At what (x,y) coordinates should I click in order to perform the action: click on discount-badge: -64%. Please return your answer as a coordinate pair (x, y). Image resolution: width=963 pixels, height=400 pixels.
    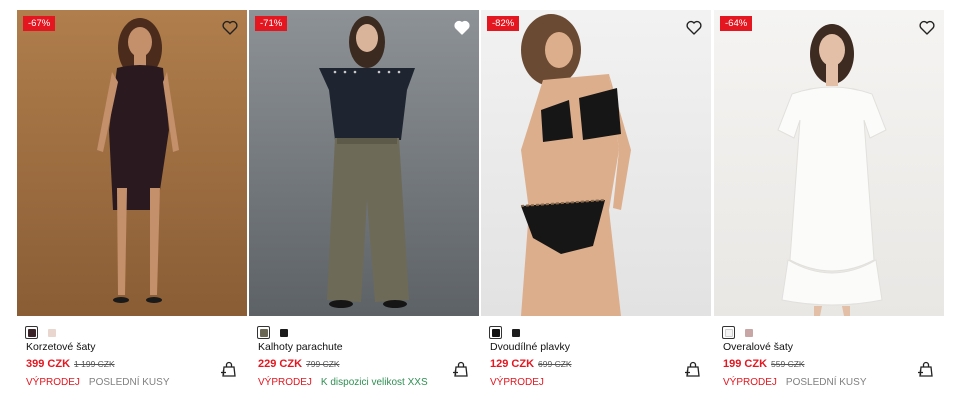
    Looking at the image, I should click on (736, 23).